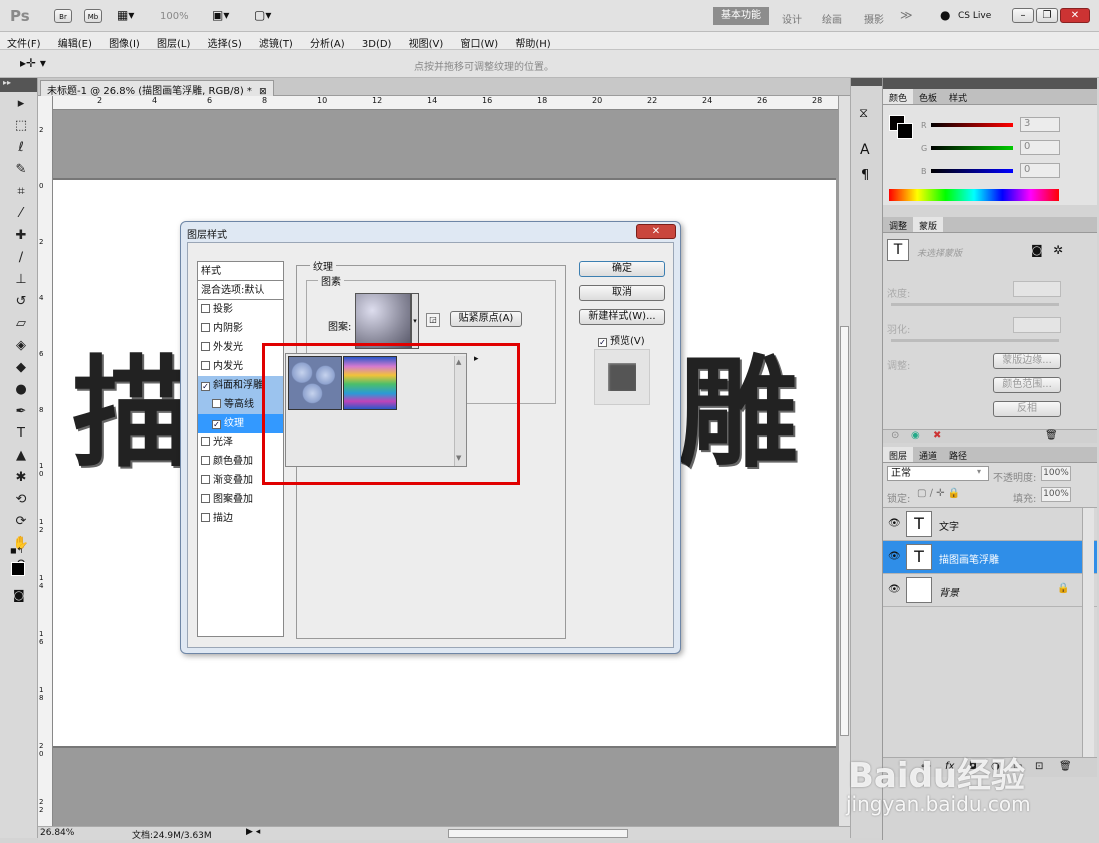  Describe the element at coordinates (57, 833) in the screenshot. I see `status-zoom: 26.84%` at that location.